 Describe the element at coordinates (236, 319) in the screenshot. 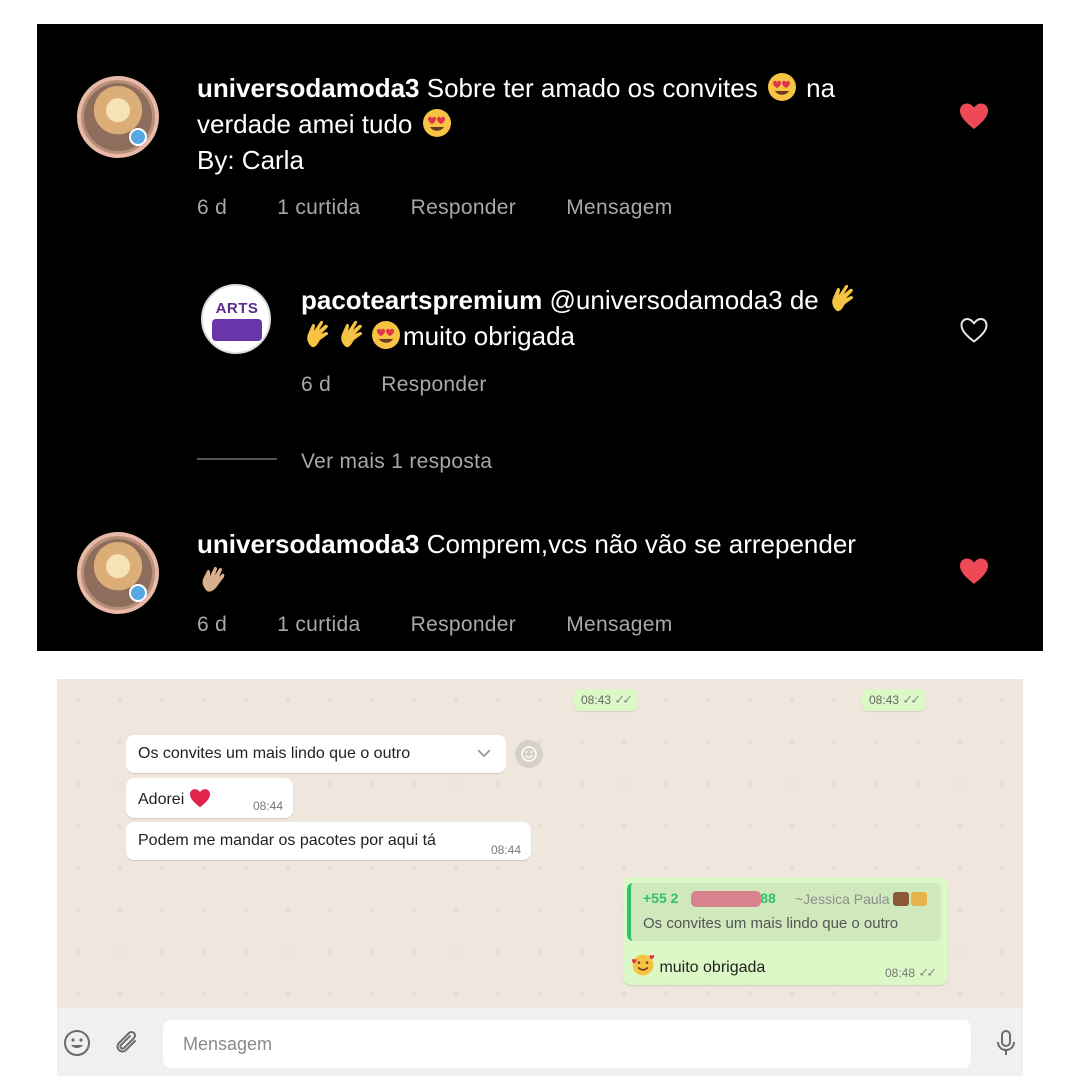

I see `avatar: ARTS` at that location.